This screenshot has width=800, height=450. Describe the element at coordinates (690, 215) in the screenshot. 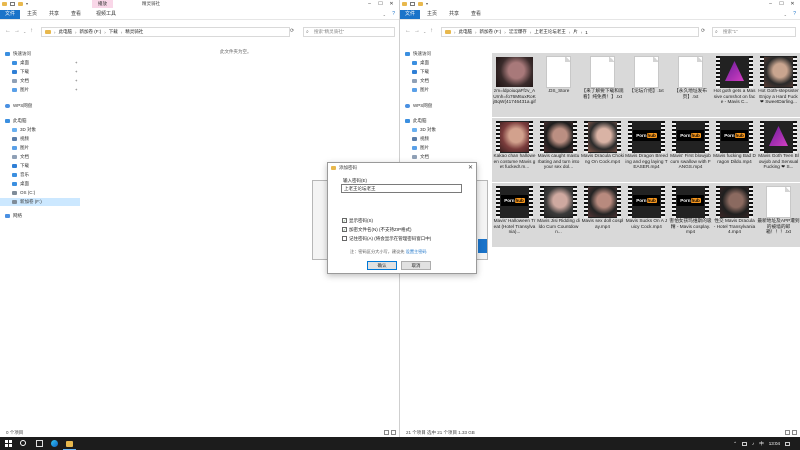

I see `file-item: Pornhub 害怕女孩玛维斯的吸精 - Mavis cosplay.mp4` at that location.